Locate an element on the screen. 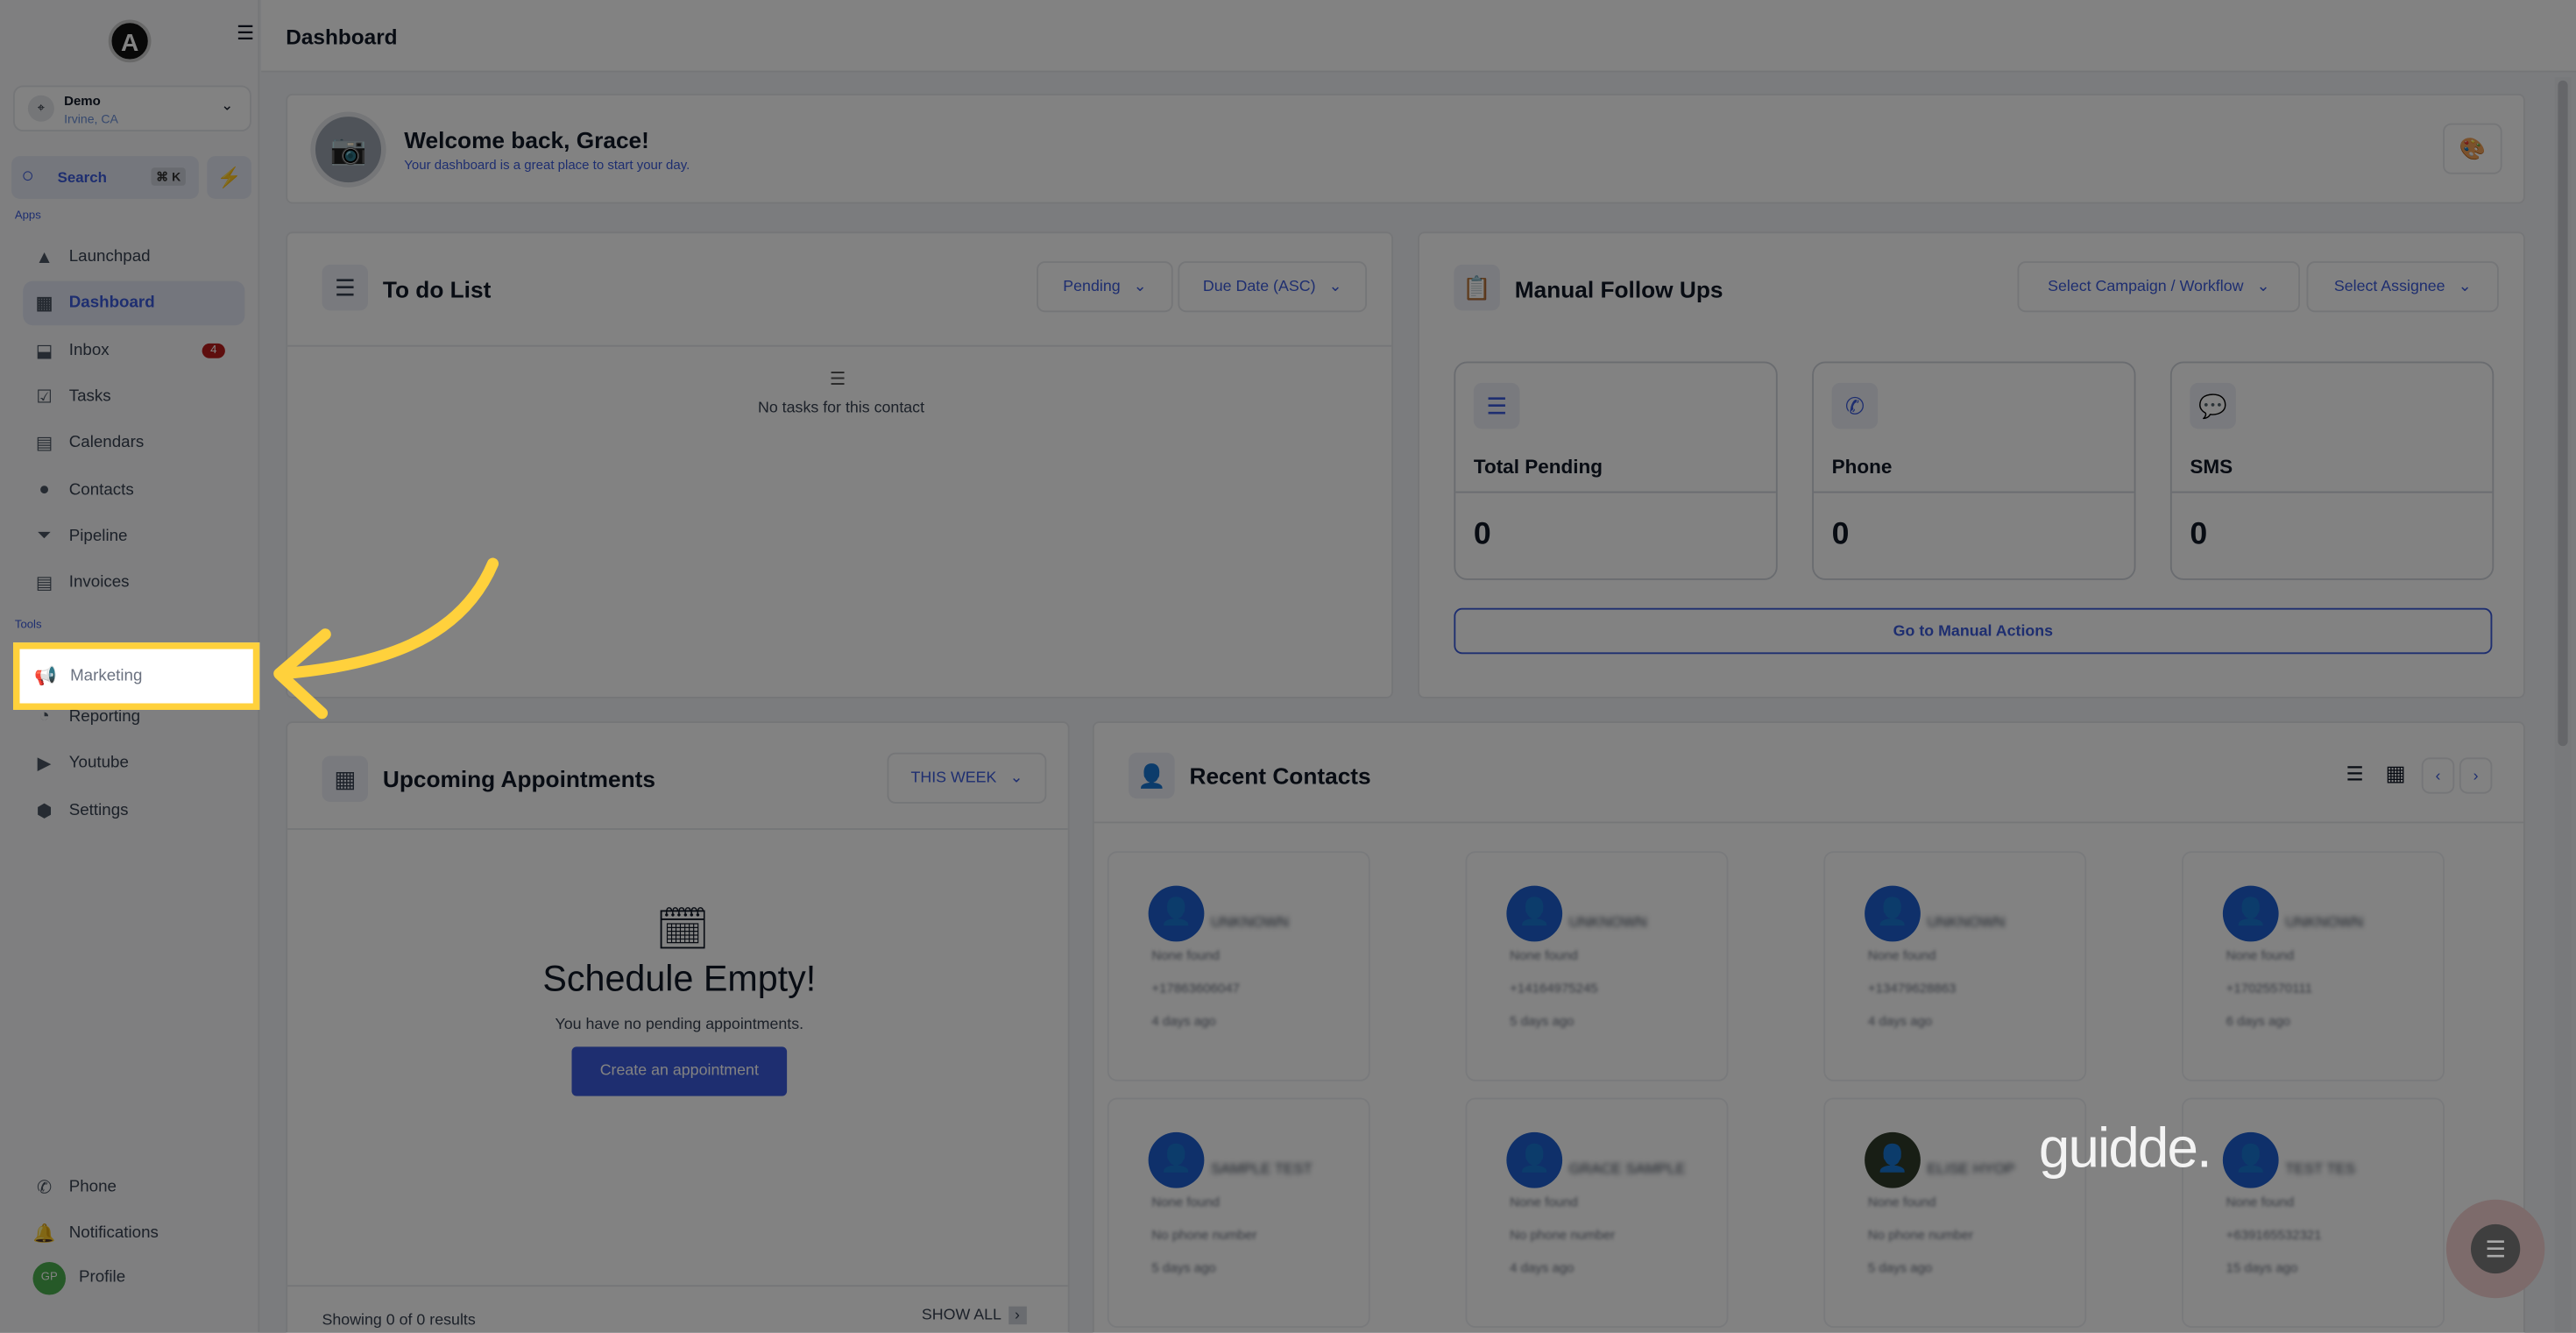  chat-widget-button: ☰ is located at coordinates (2495, 1249).